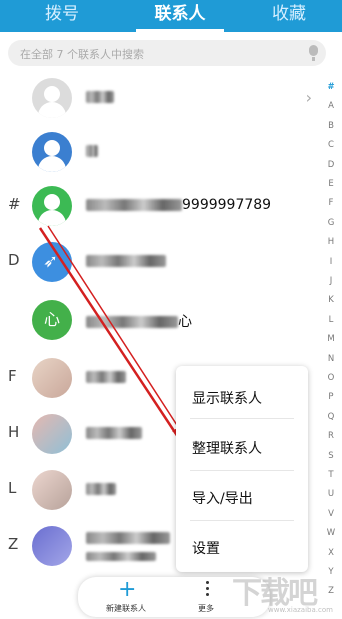 Image resolution: width=342 pixels, height=619 pixels. Describe the element at coordinates (206, 548) in the screenshot. I see `menu-item-settings: 设置` at that location.